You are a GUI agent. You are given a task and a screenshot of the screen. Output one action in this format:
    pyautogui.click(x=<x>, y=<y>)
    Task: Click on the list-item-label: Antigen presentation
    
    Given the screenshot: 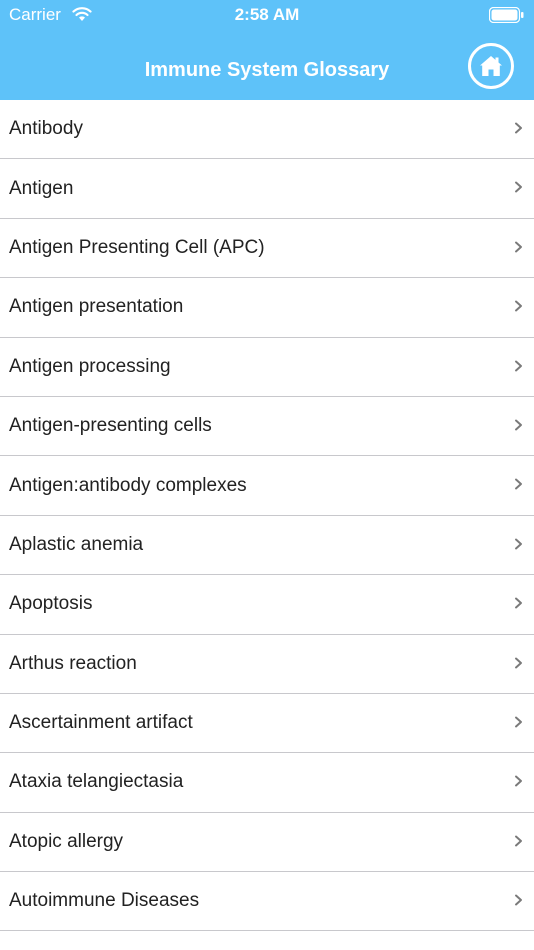 What is the action you would take?
    pyautogui.click(x=96, y=307)
    